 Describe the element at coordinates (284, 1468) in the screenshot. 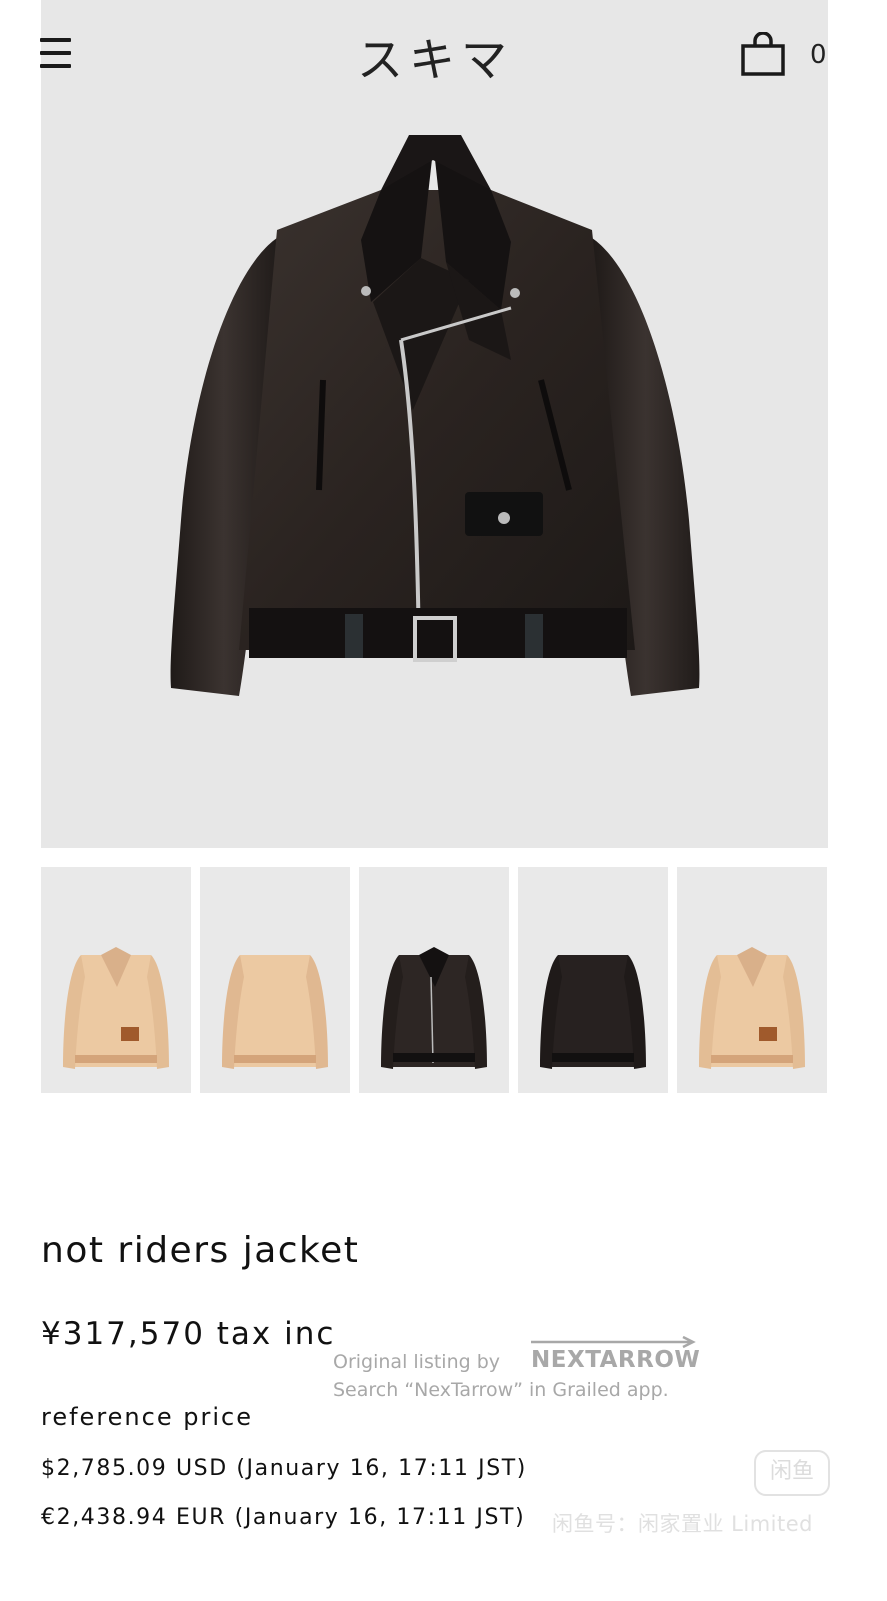

I see `reference-price-usd: $2,785.09 USD (January 16, 17:11 JST)` at that location.